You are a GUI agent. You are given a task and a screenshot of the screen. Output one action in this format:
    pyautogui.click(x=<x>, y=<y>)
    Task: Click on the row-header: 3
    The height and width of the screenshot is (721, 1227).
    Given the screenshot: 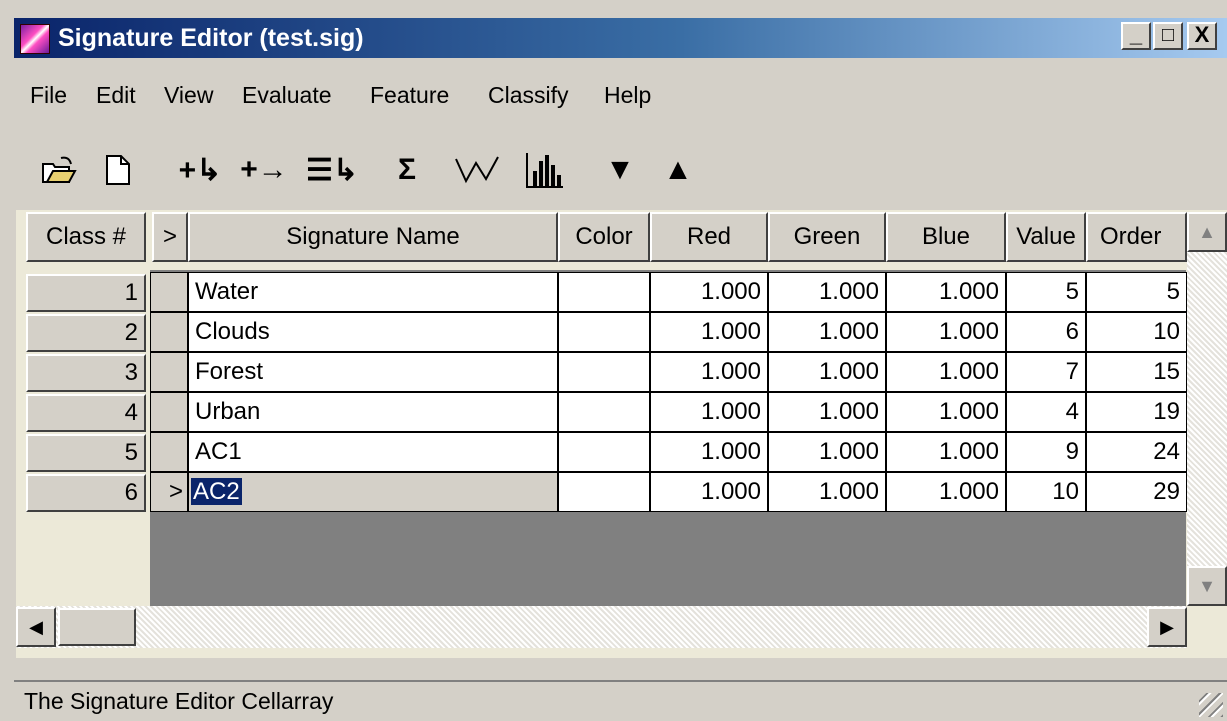 What is the action you would take?
    pyautogui.click(x=86, y=373)
    